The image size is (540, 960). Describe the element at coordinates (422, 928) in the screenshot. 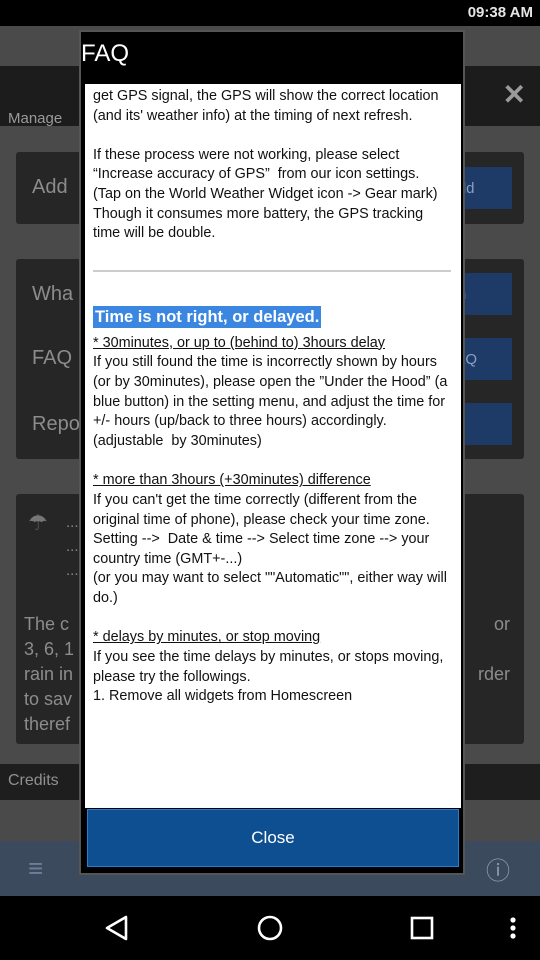

I see `recents-icon` at that location.